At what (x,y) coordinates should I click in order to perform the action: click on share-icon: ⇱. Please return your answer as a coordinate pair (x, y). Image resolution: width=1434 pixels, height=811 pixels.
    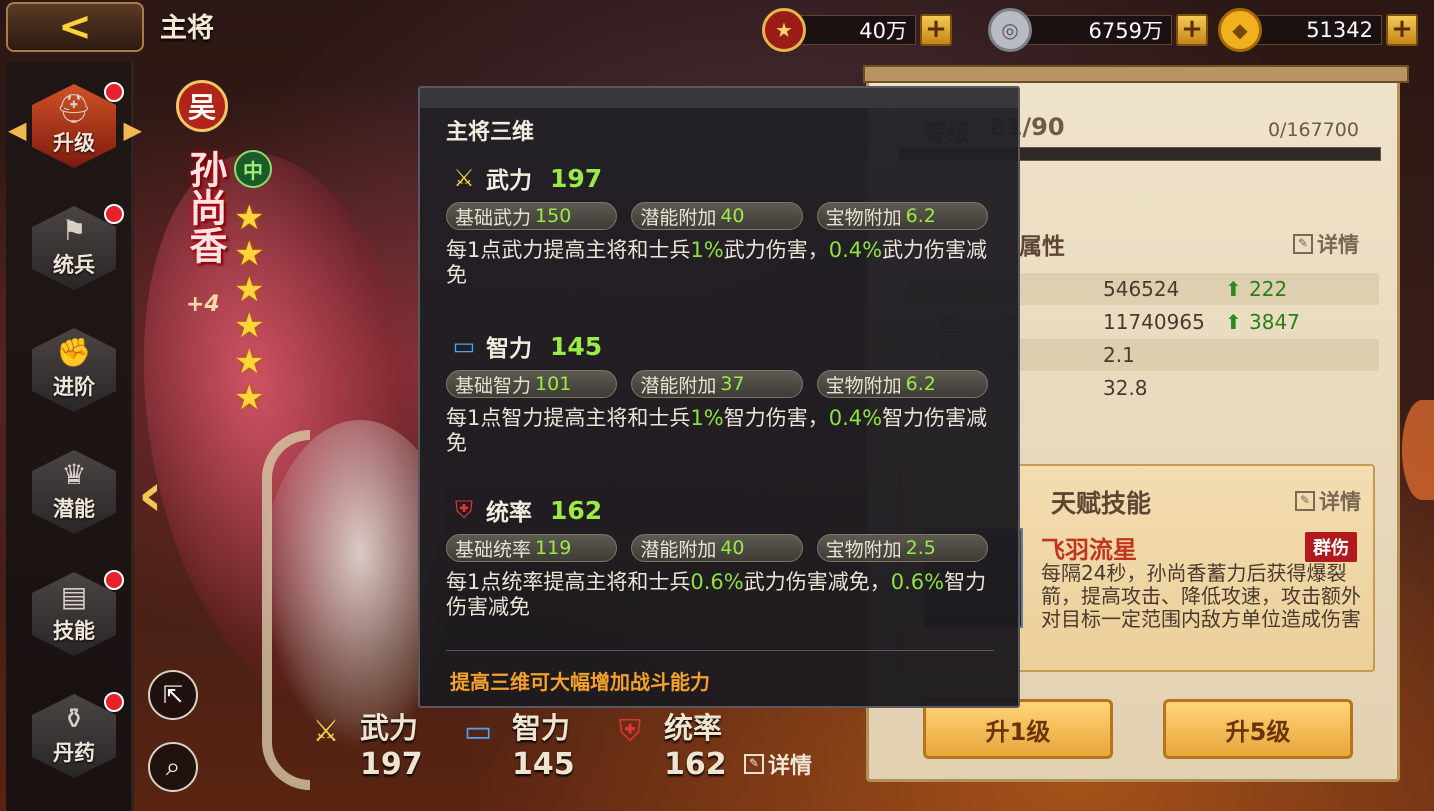
    Looking at the image, I should click on (173, 695).